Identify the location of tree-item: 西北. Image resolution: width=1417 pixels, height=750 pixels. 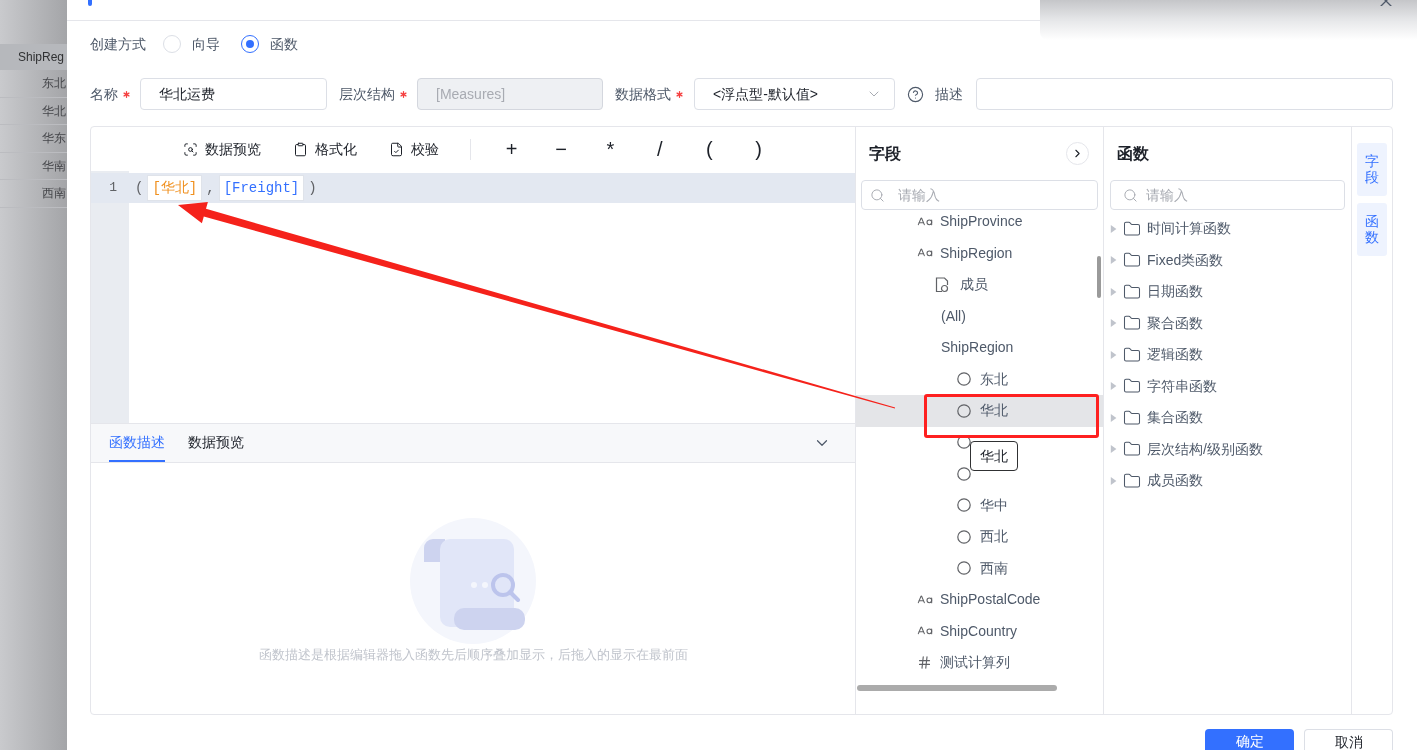
(979, 537).